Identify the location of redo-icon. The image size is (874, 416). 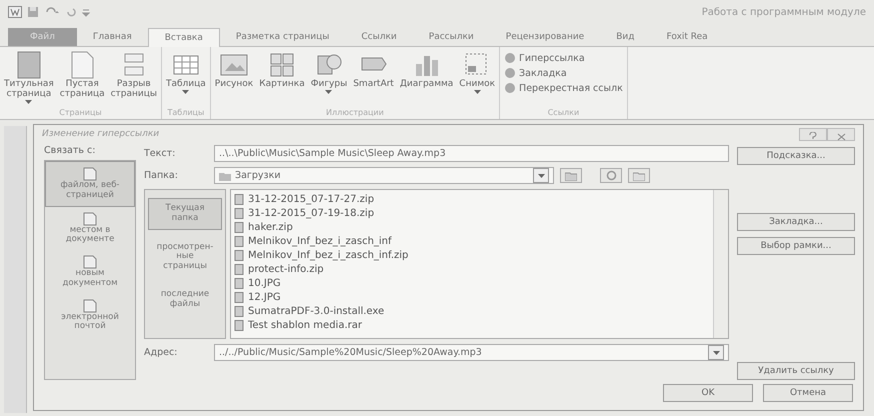
(71, 12).